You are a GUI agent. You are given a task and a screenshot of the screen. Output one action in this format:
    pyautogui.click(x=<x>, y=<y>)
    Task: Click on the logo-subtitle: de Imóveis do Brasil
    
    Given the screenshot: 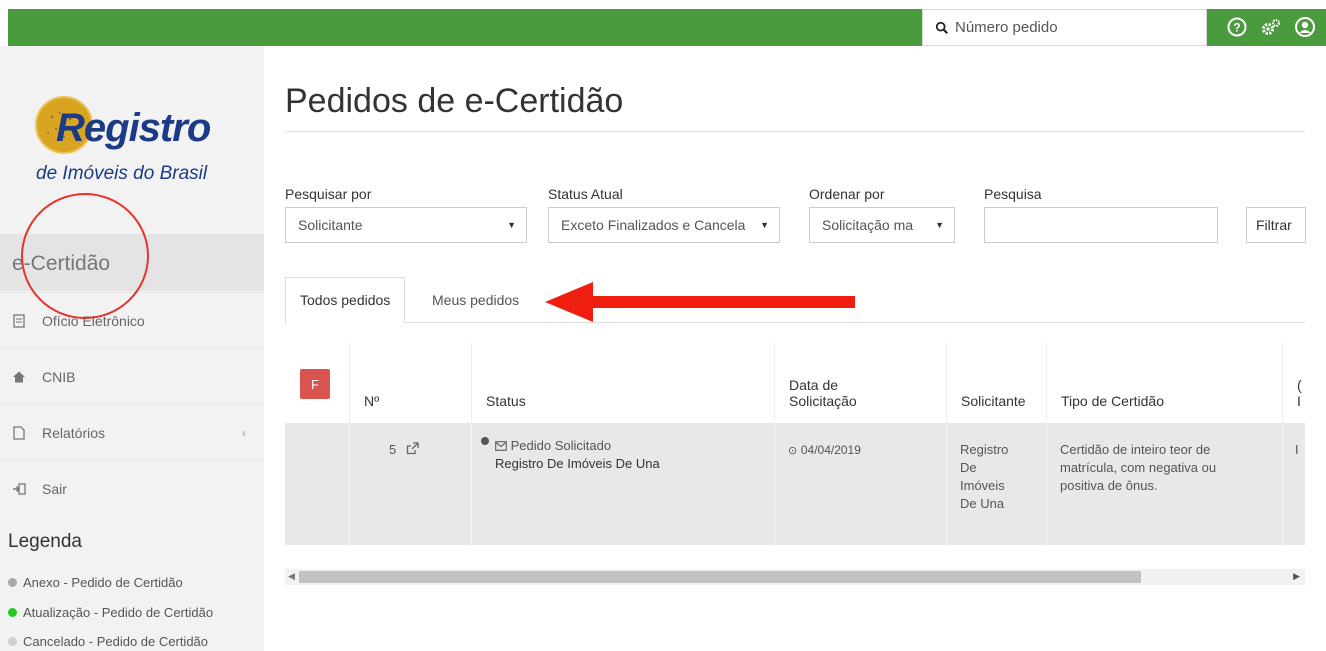 What is the action you would take?
    pyautogui.click(x=122, y=173)
    